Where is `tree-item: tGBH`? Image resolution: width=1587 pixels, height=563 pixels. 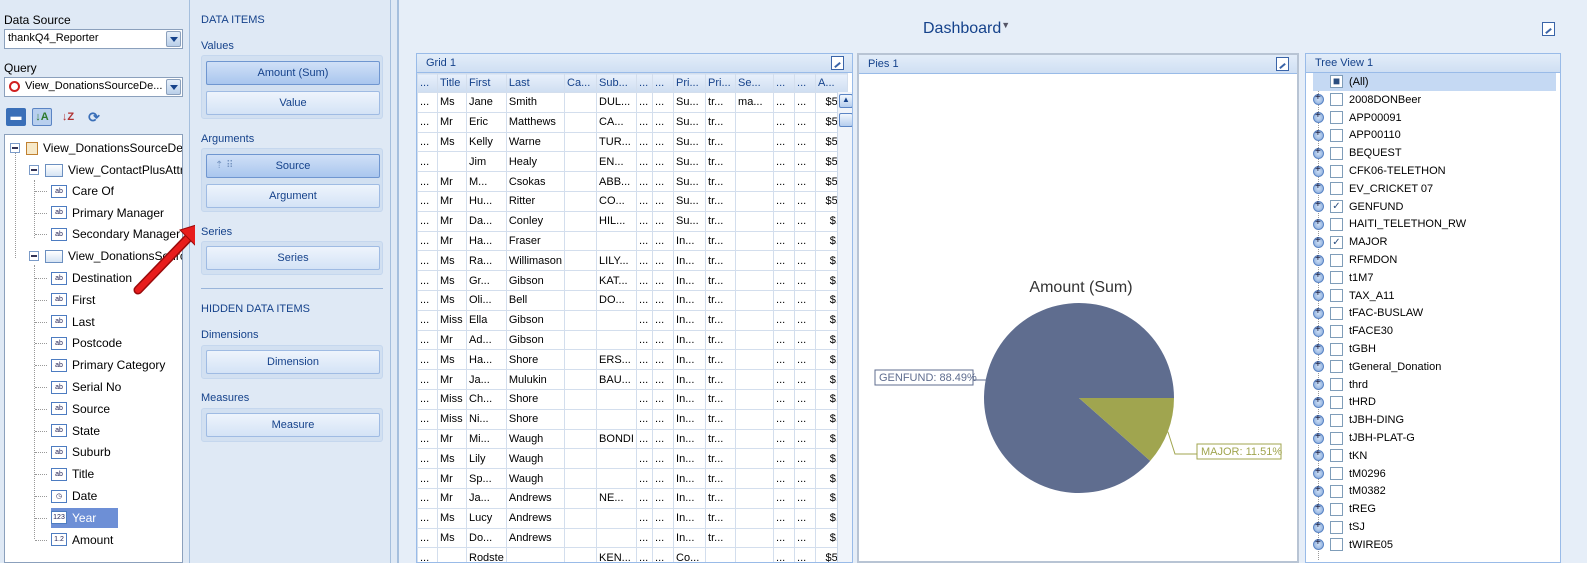
tree-item: tGBH is located at coordinates (1344, 349).